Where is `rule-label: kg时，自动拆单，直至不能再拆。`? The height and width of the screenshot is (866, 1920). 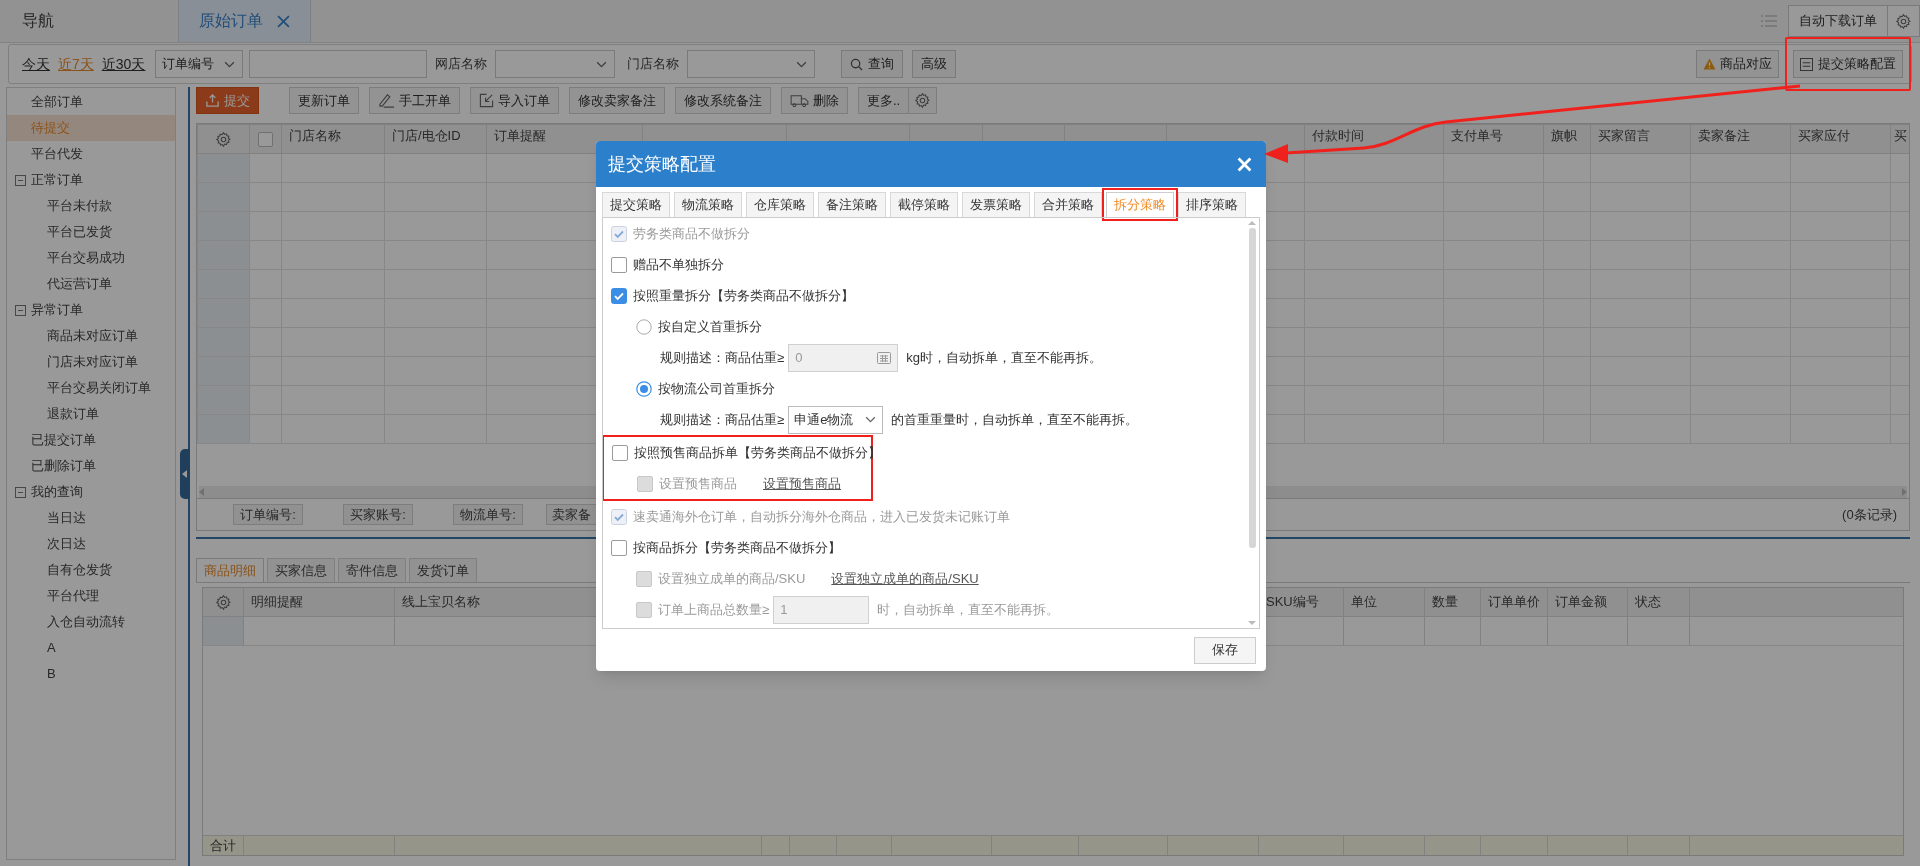 rule-label: kg时，自动拆单，直至不能再拆。 is located at coordinates (1004, 357).